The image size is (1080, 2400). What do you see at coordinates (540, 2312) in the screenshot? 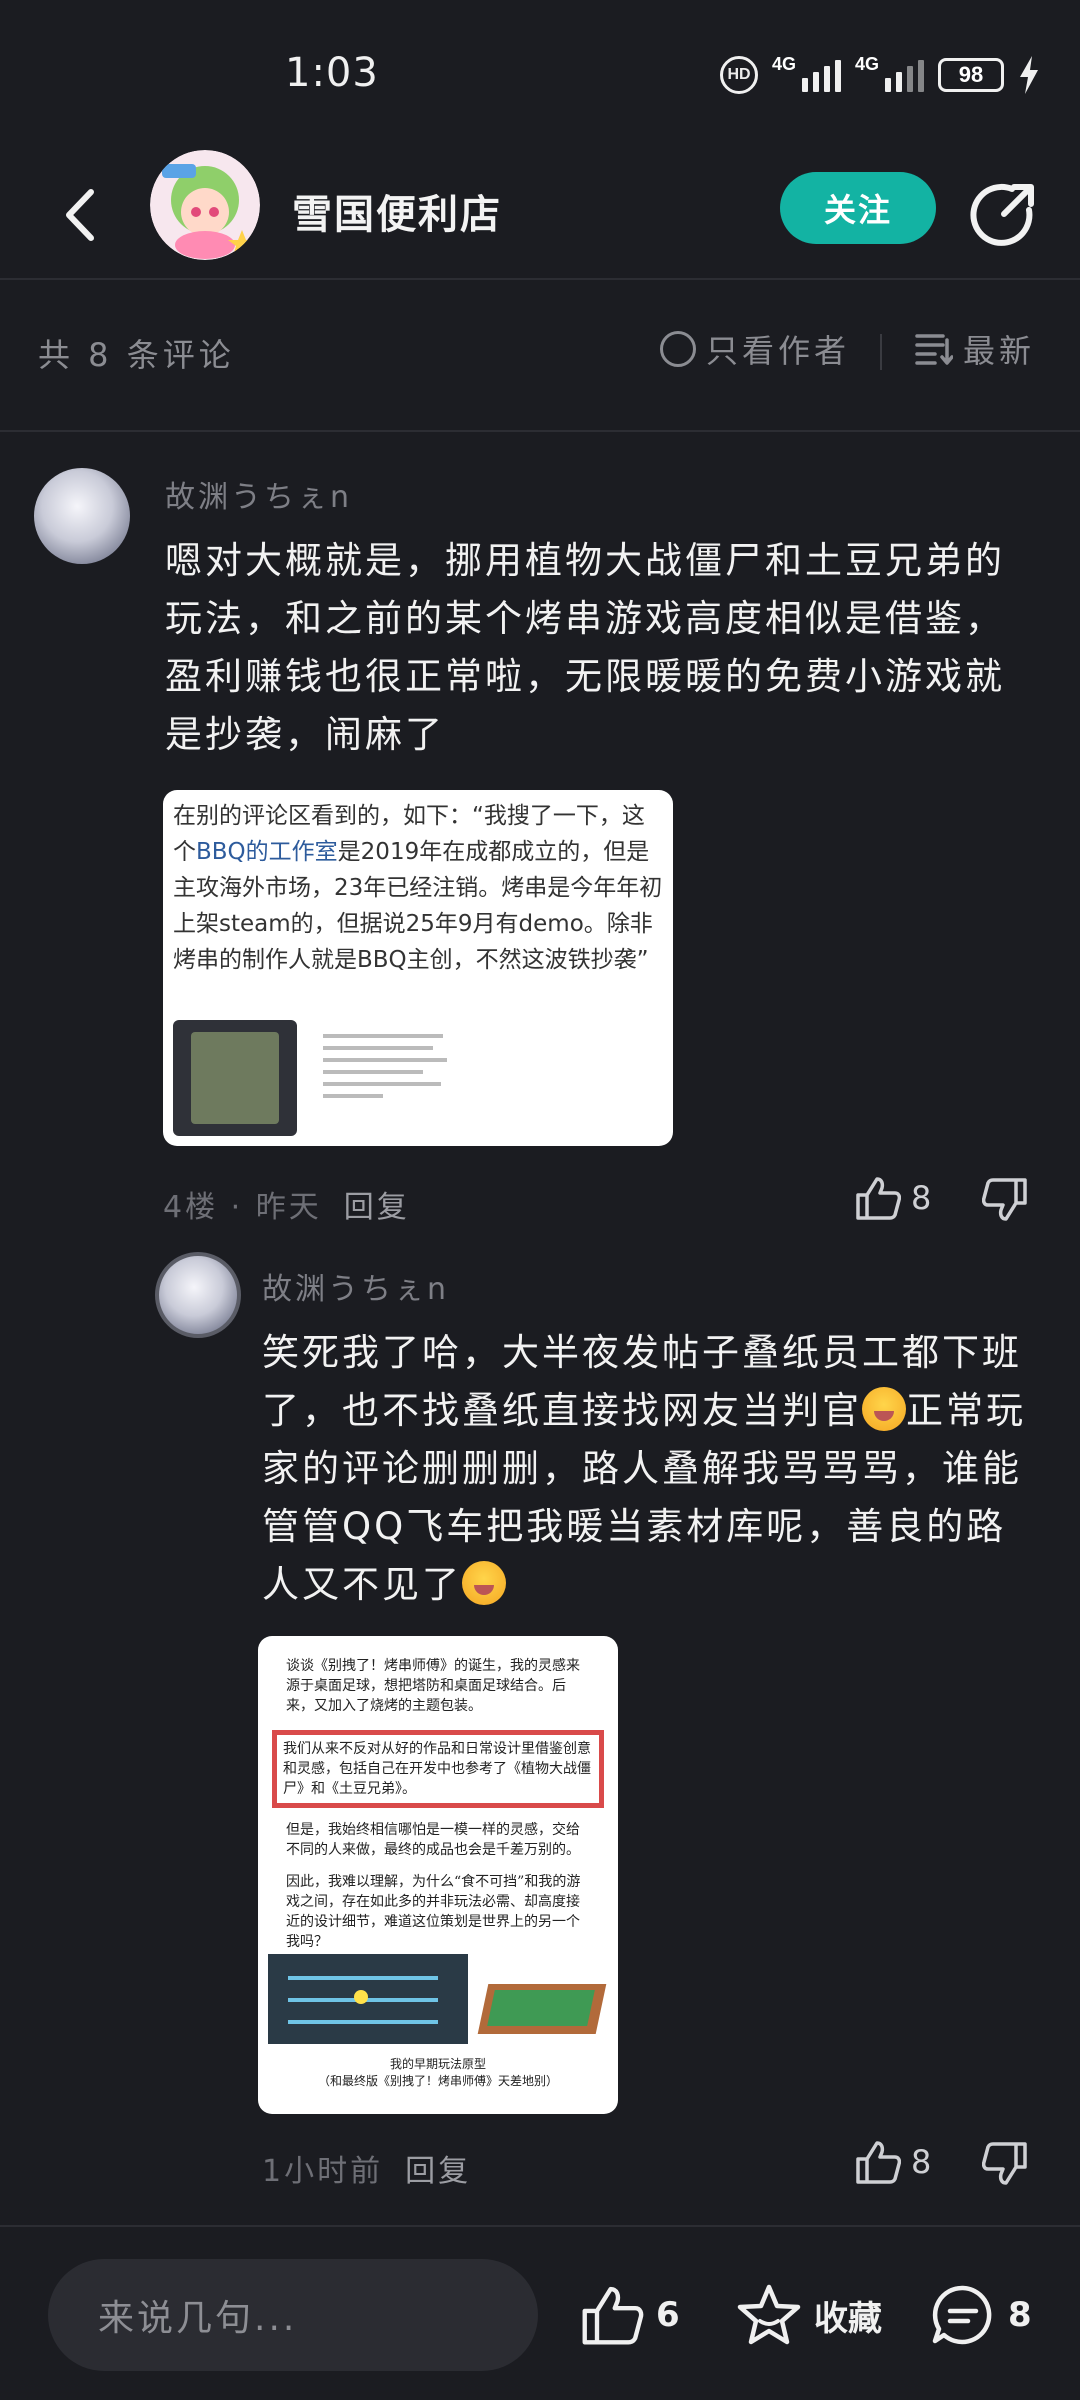
I see `bottom-action-bar: 来说几句... 6 收藏 8` at bounding box center [540, 2312].